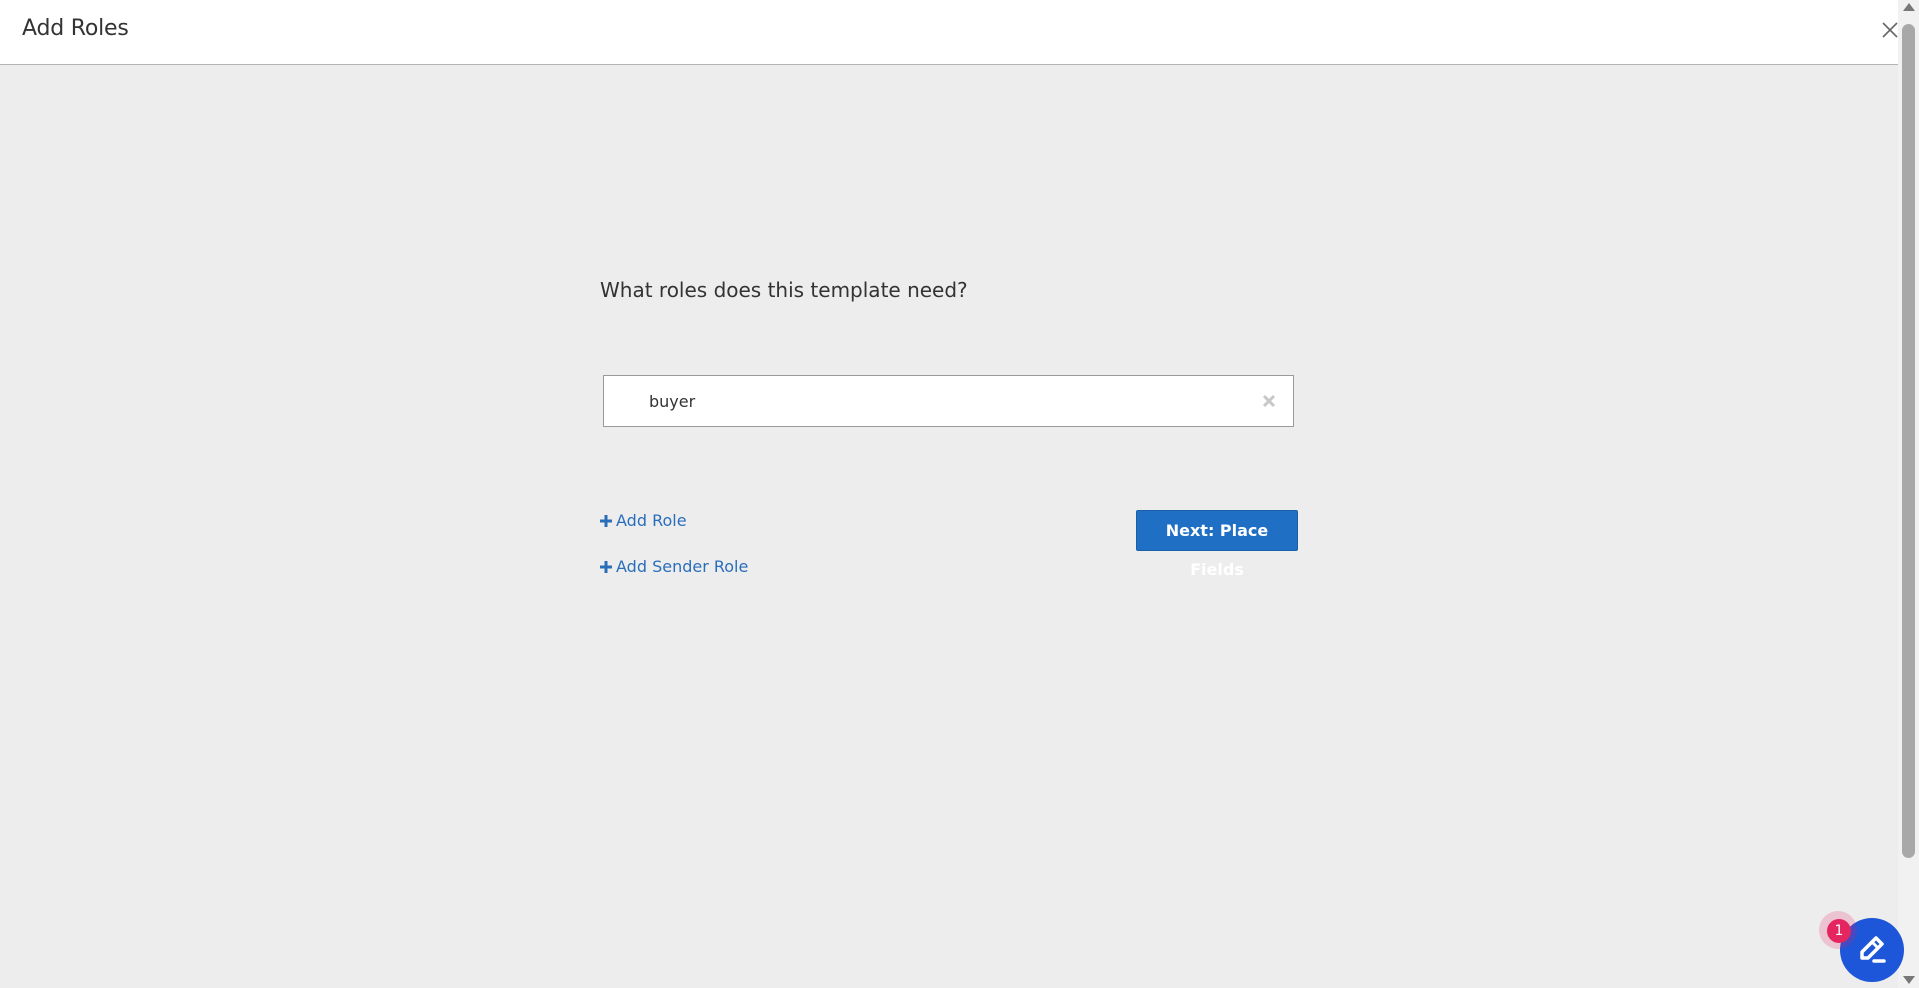 This screenshot has height=988, width=1919. What do you see at coordinates (939, 401) in the screenshot?
I see `role-name-input` at bounding box center [939, 401].